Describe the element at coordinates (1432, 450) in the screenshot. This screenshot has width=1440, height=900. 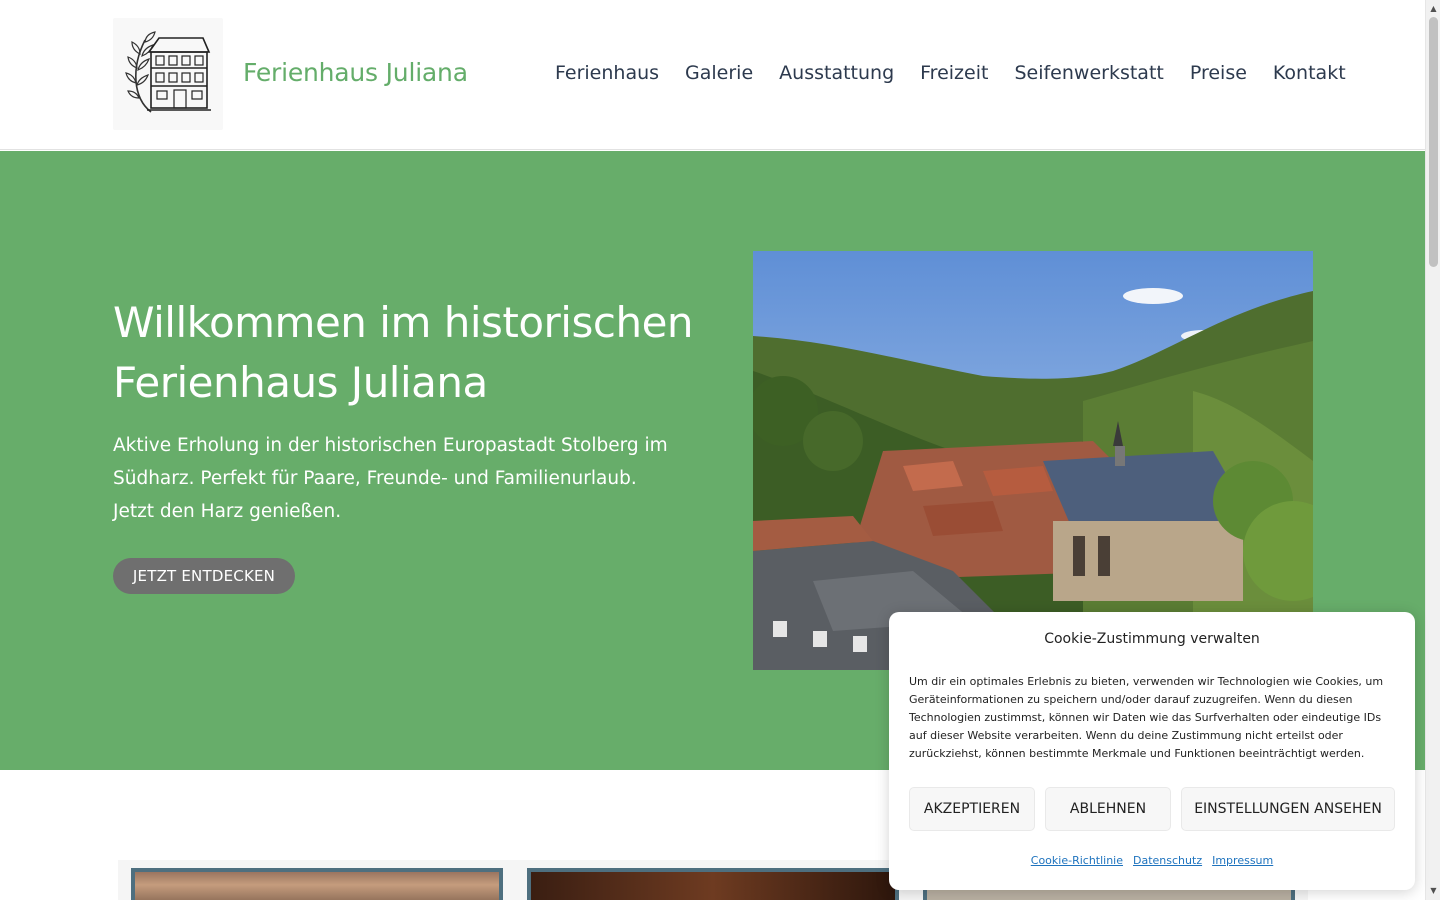
I see `page-scrollbar: ▲ ▼` at that location.